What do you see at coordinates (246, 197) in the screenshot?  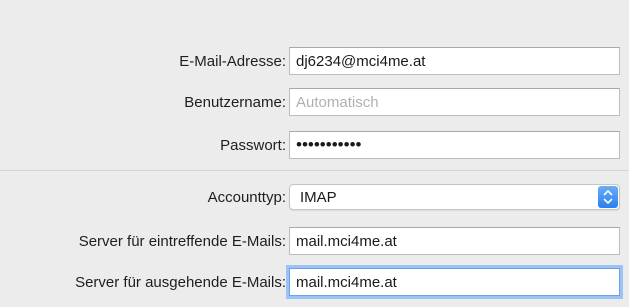 I see `account-type-label: Accounttyp:` at bounding box center [246, 197].